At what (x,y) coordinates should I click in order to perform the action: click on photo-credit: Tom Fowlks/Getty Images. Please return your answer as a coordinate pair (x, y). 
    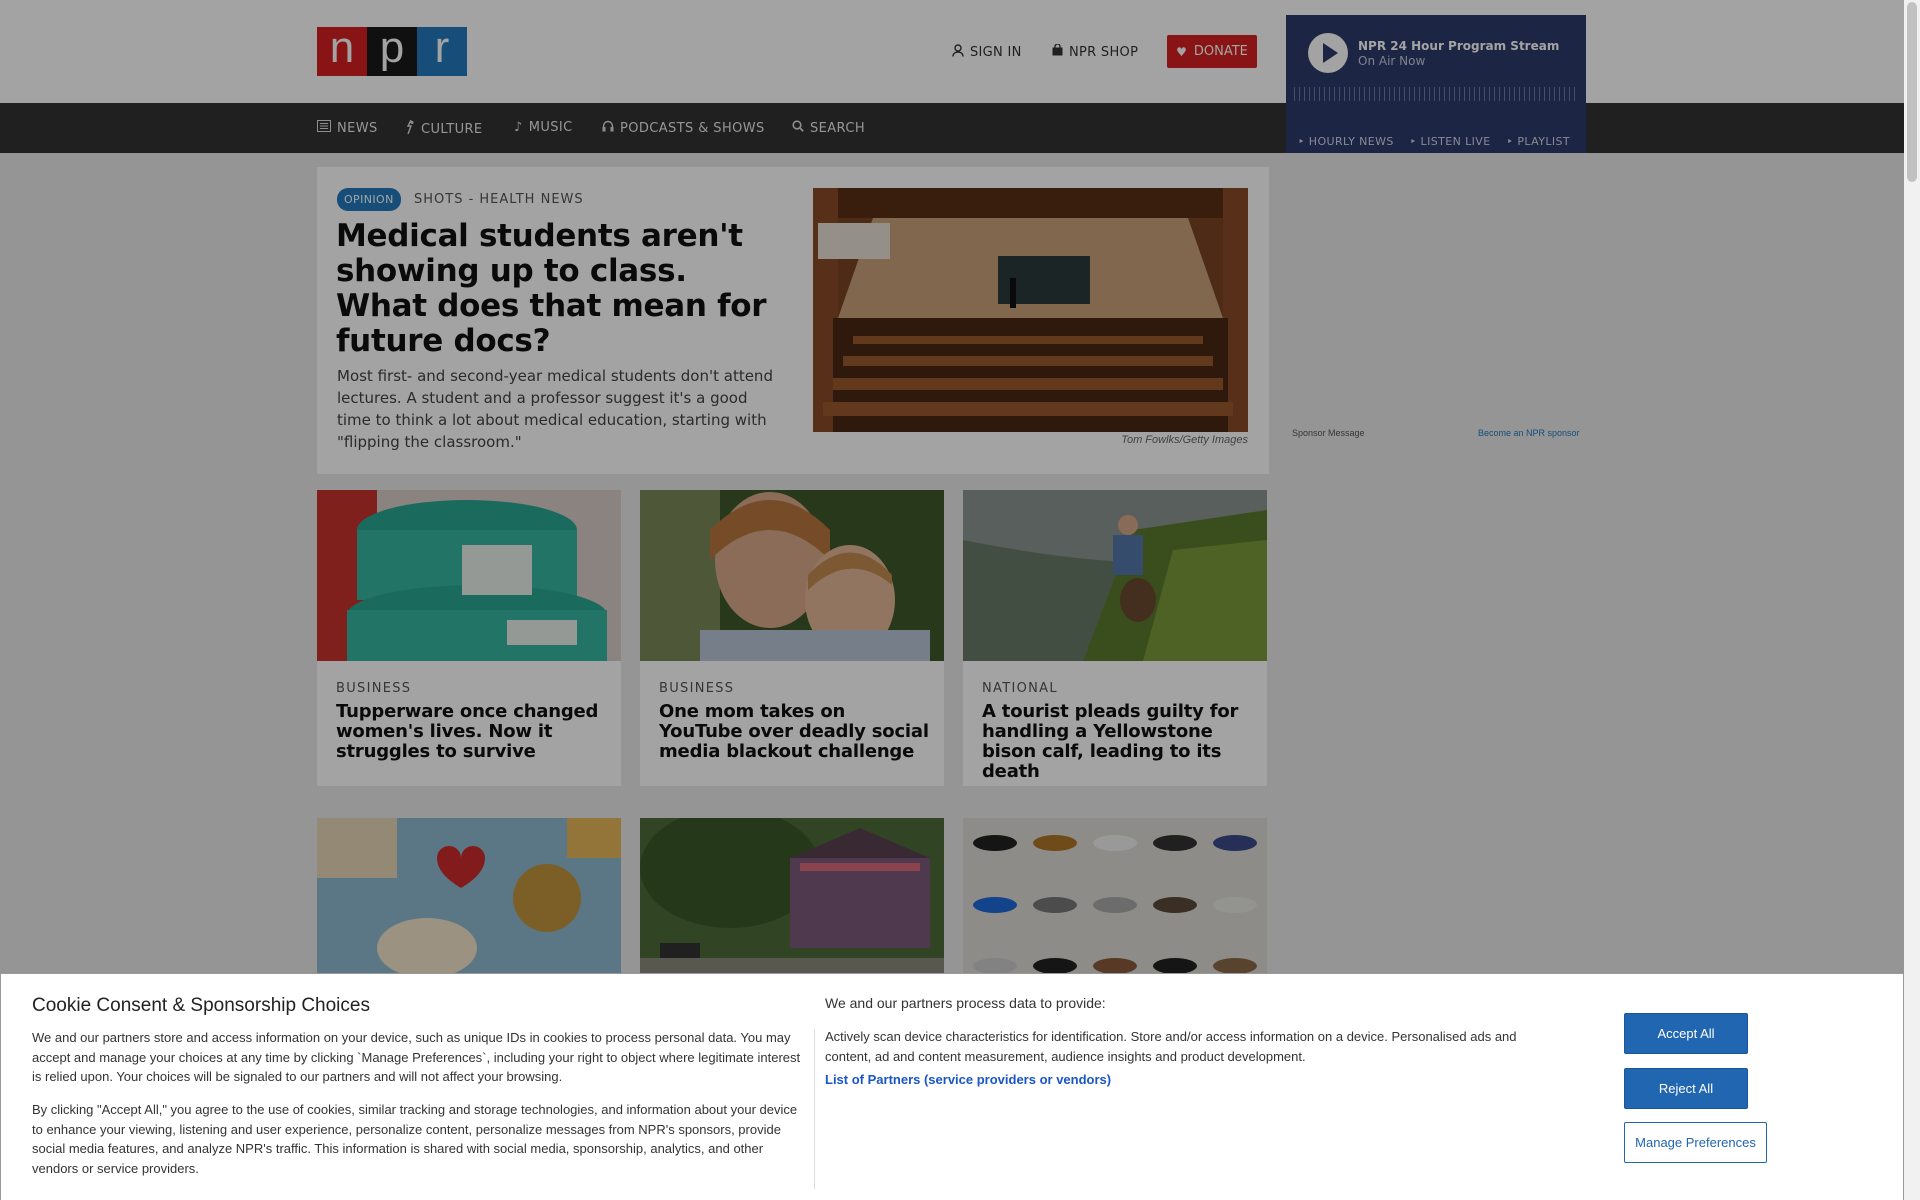
    Looking at the image, I should click on (1184, 440).